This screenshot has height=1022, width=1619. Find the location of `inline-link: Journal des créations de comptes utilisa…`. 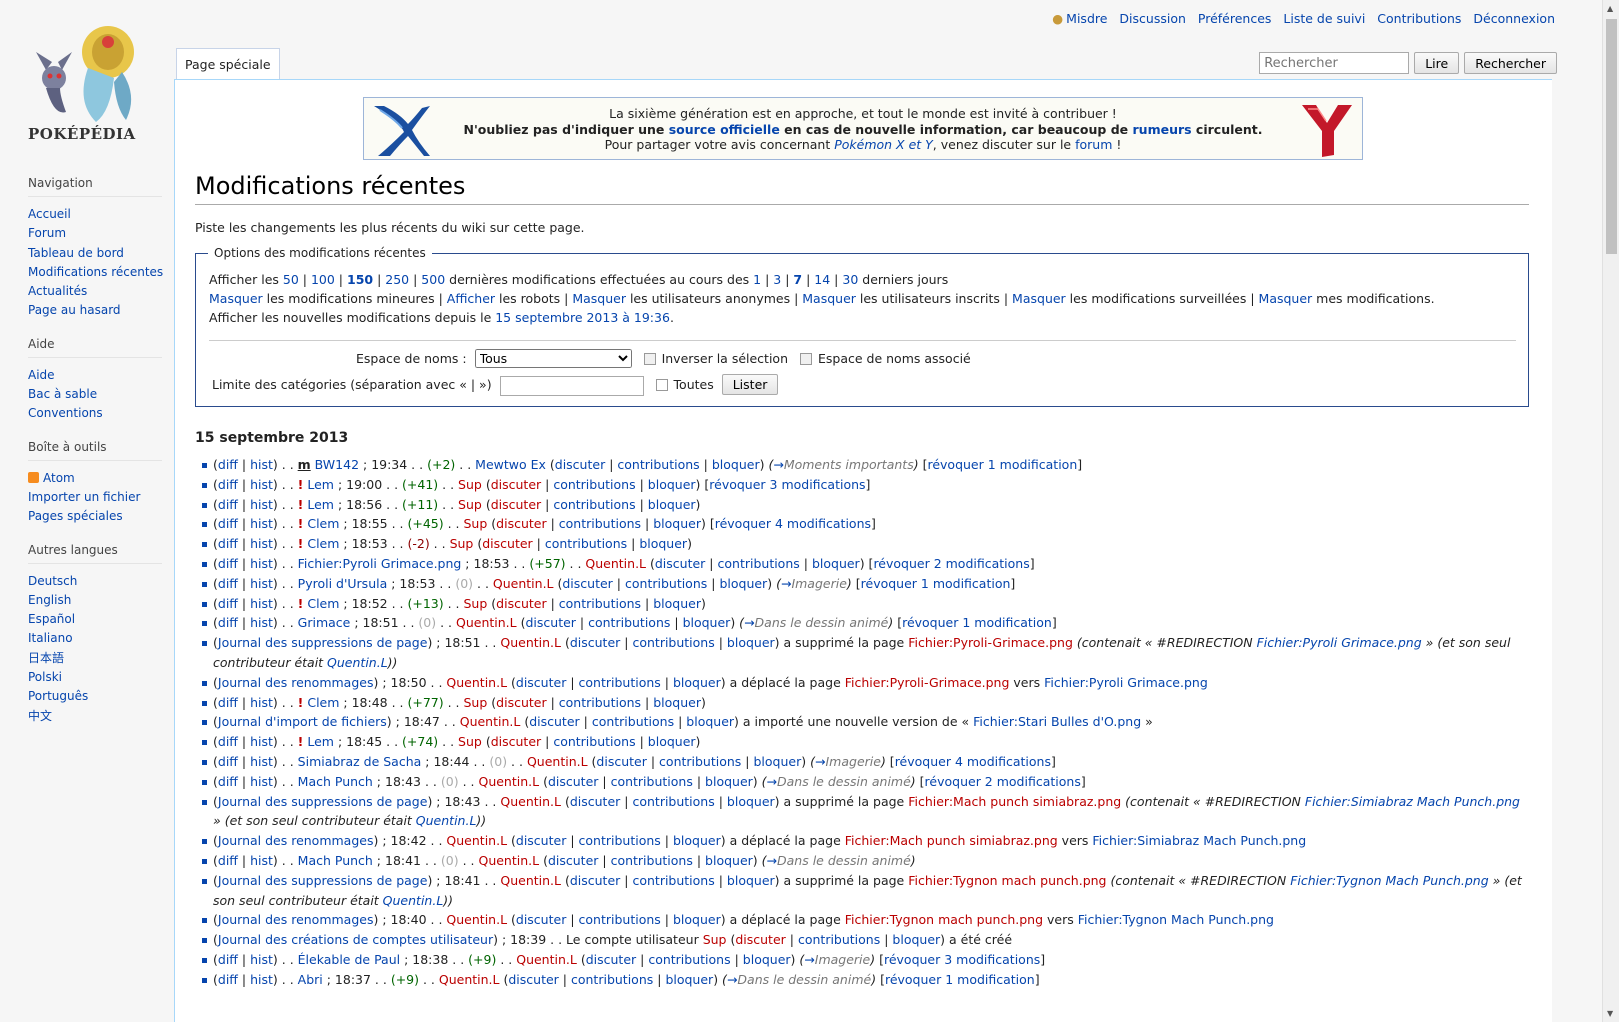

inline-link: Journal des créations de comptes utilisa… is located at coordinates (355, 939).